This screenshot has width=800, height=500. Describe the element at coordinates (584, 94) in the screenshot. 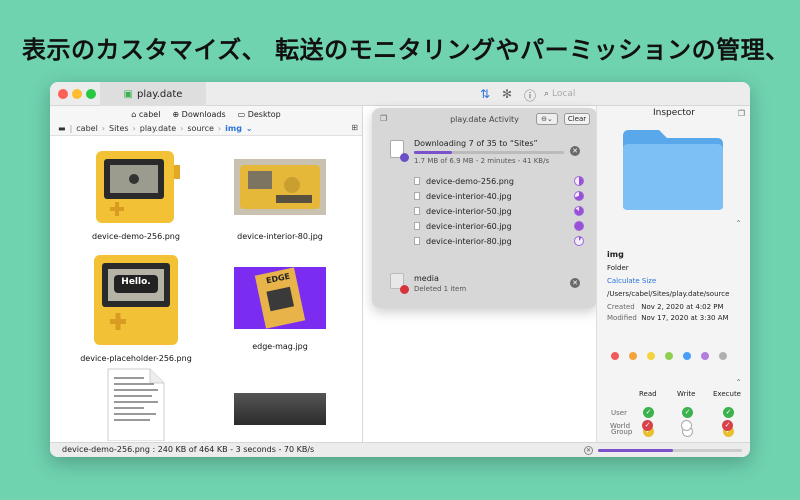

I see `search-field: ⌕ Local` at that location.